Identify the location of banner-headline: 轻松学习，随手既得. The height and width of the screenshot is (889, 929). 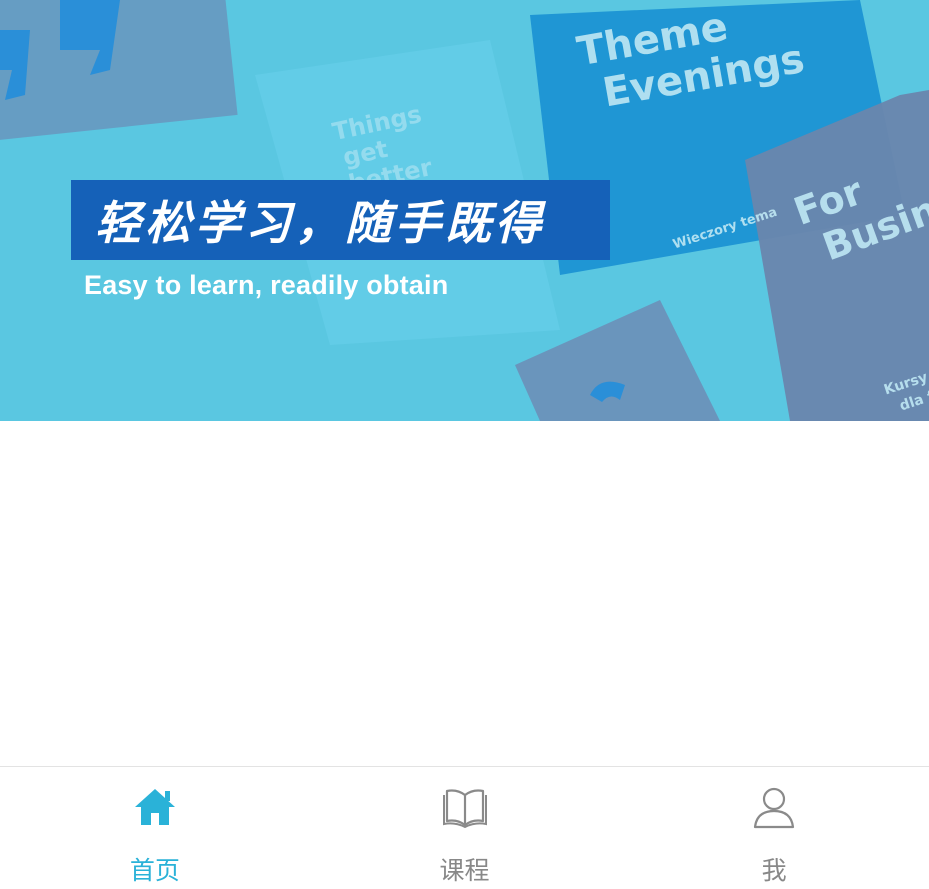
(320, 223).